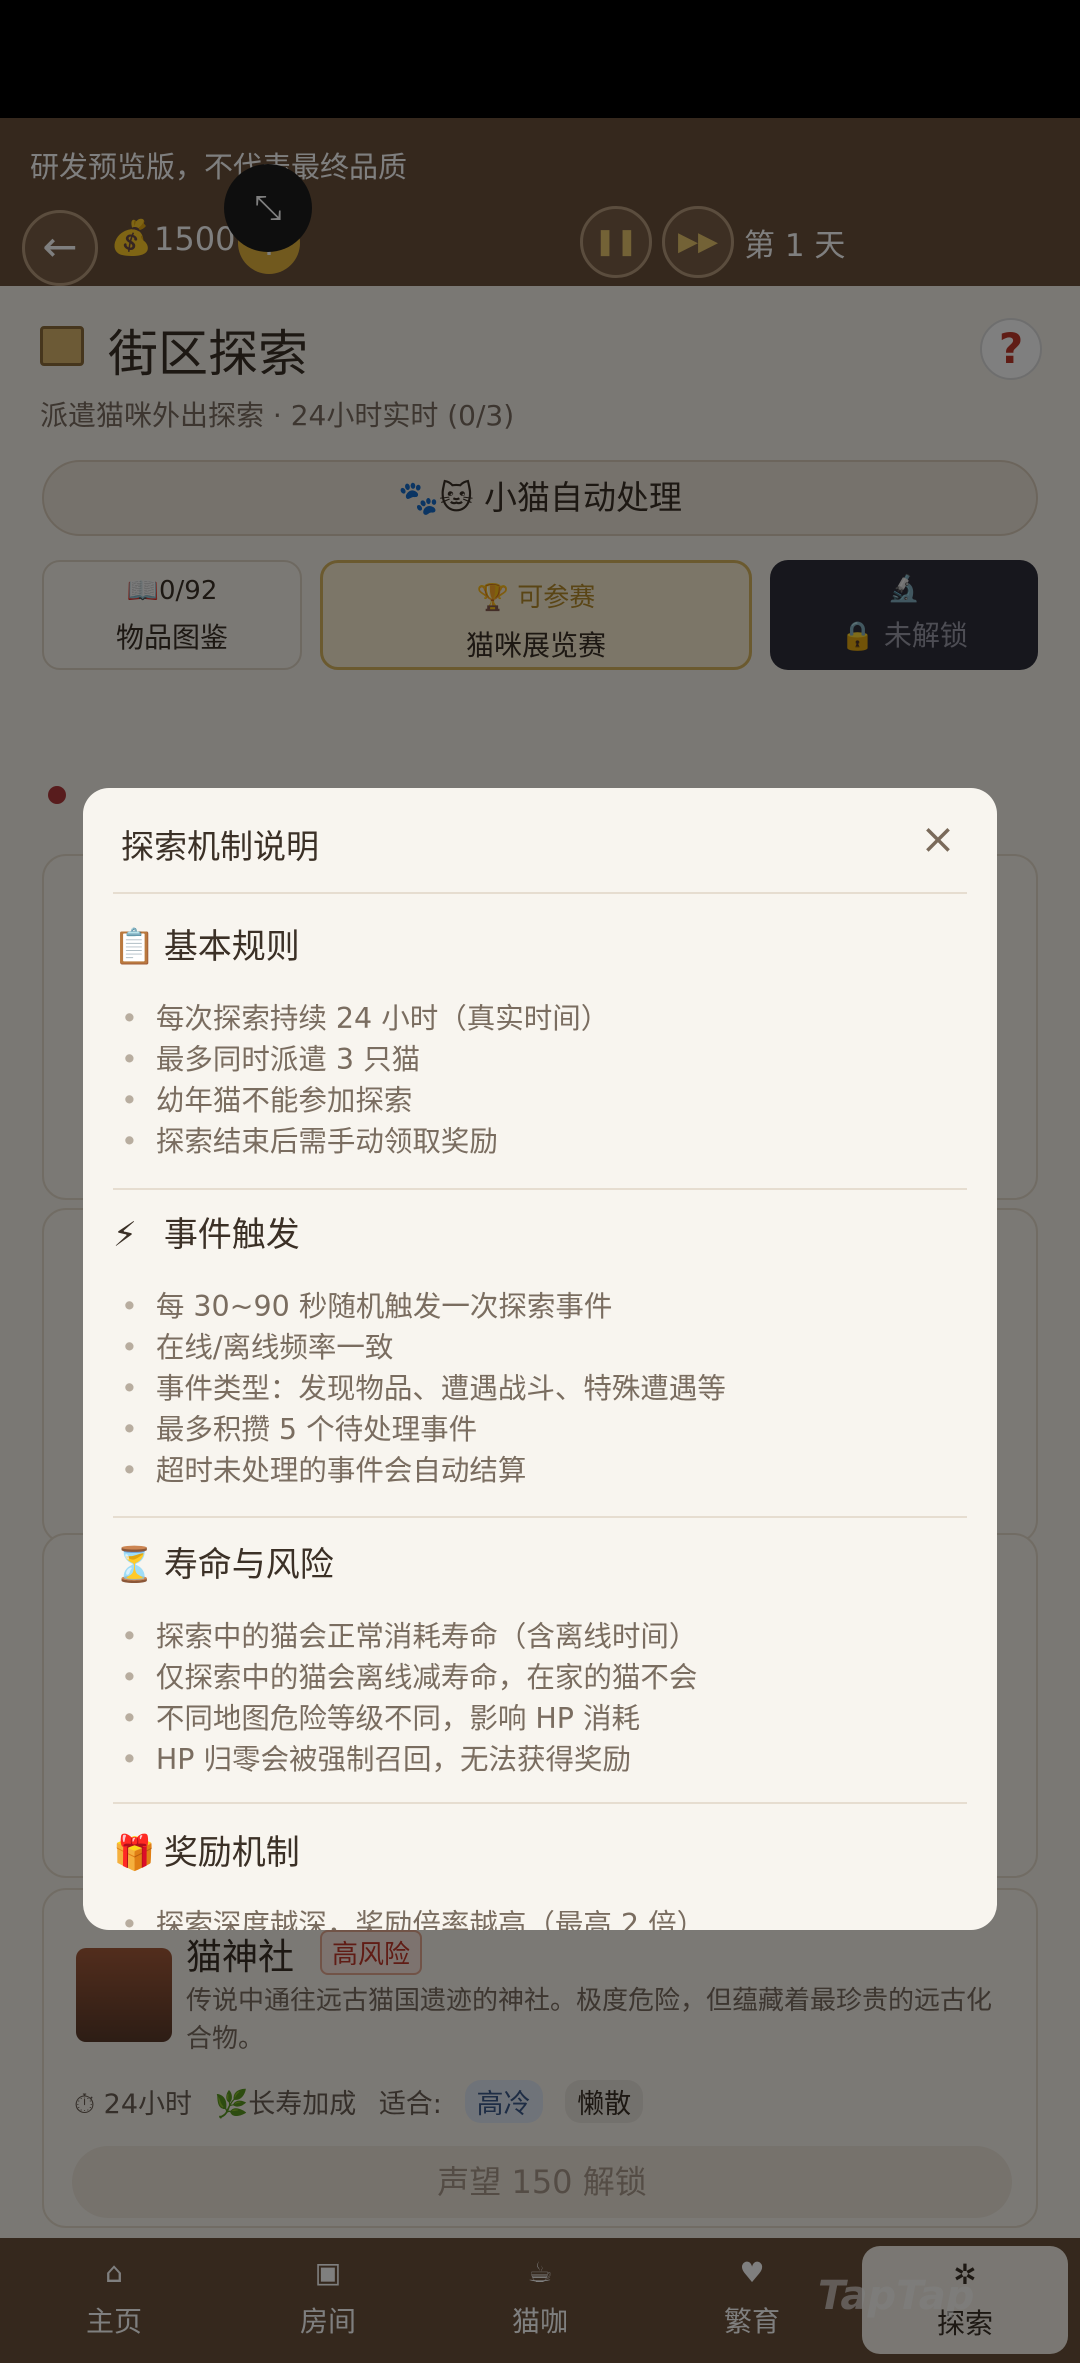 The width and height of the screenshot is (1080, 2363). I want to click on list-item: 每 30~90 秒随机触发一次探索事件, so click(540, 1306).